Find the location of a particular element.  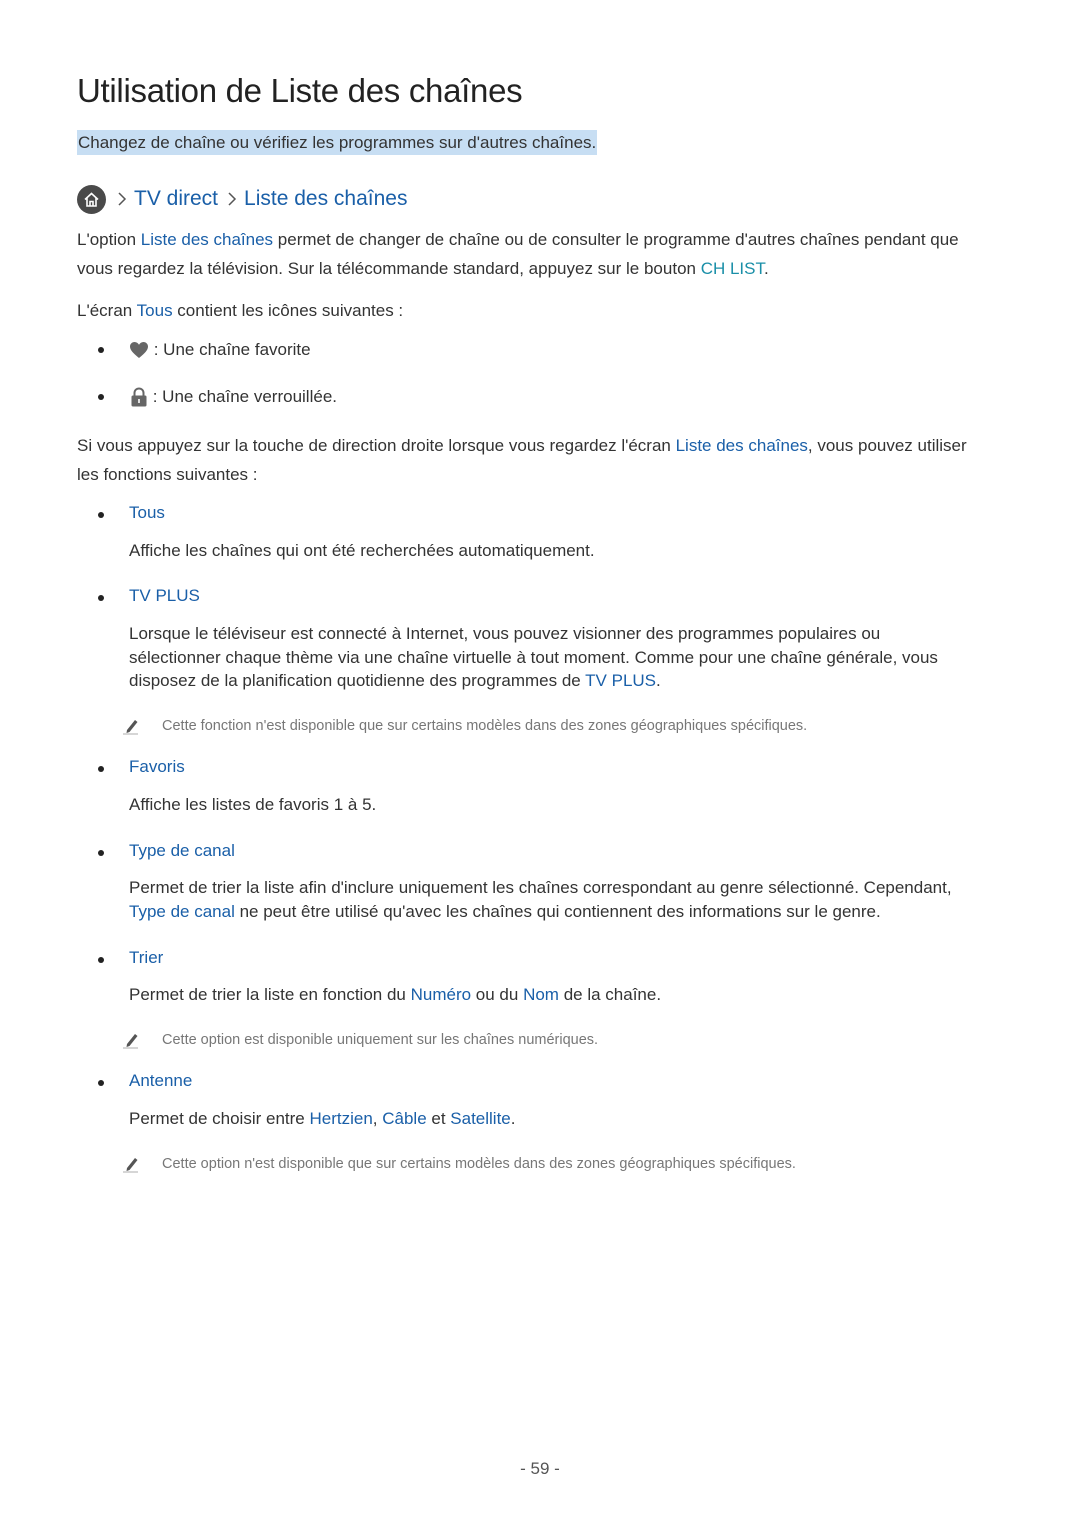

menu-ref-nom: Nom is located at coordinates (541, 994).